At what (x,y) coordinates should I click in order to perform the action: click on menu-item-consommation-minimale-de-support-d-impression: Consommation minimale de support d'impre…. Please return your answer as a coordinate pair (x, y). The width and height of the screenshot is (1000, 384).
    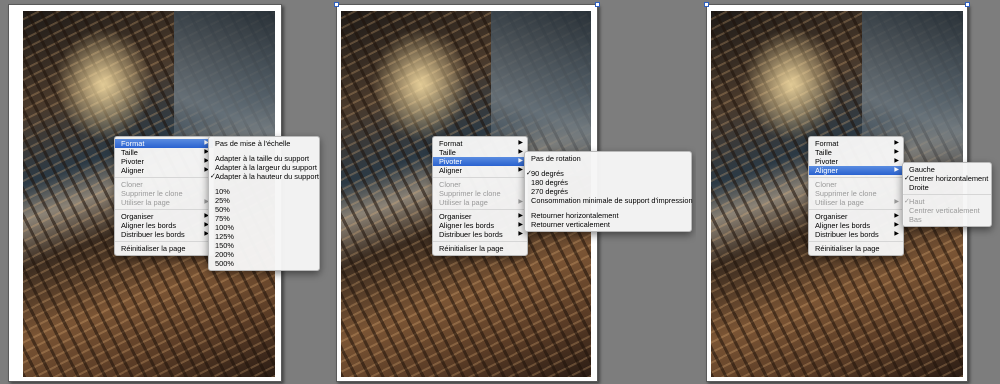
    Looking at the image, I should click on (609, 200).